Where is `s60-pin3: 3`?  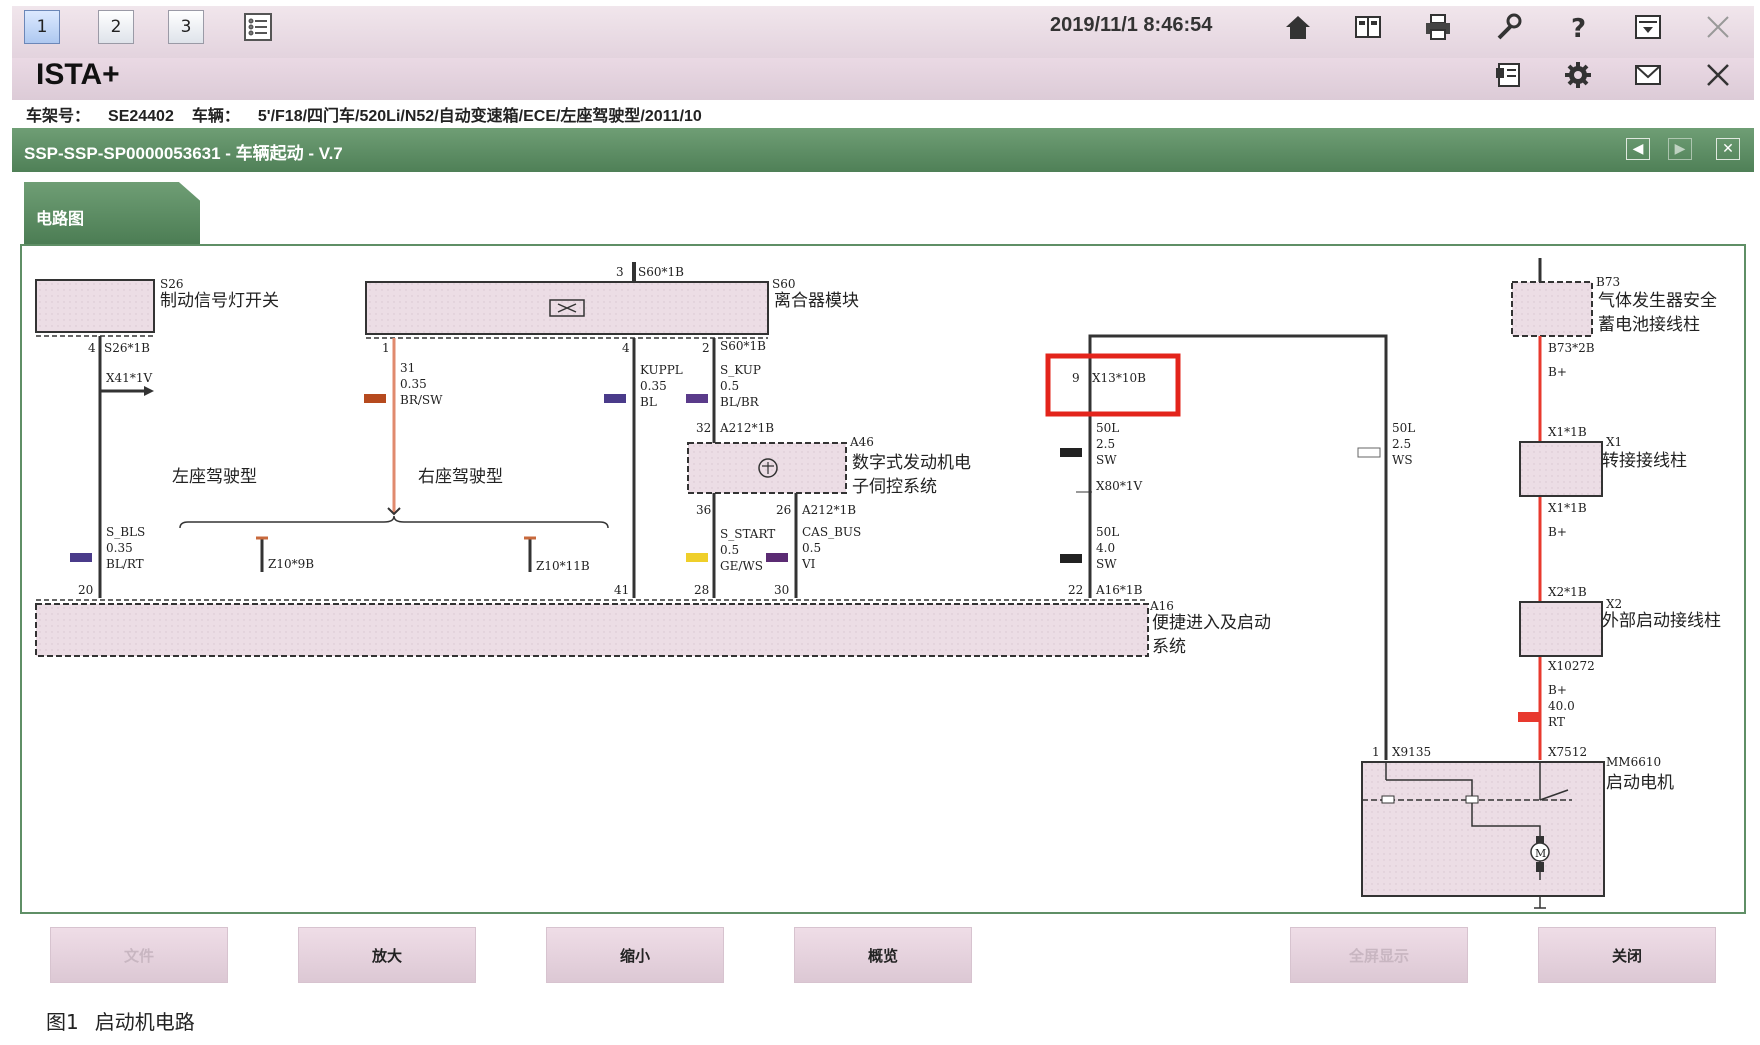
s60-pin3: 3 is located at coordinates (620, 272).